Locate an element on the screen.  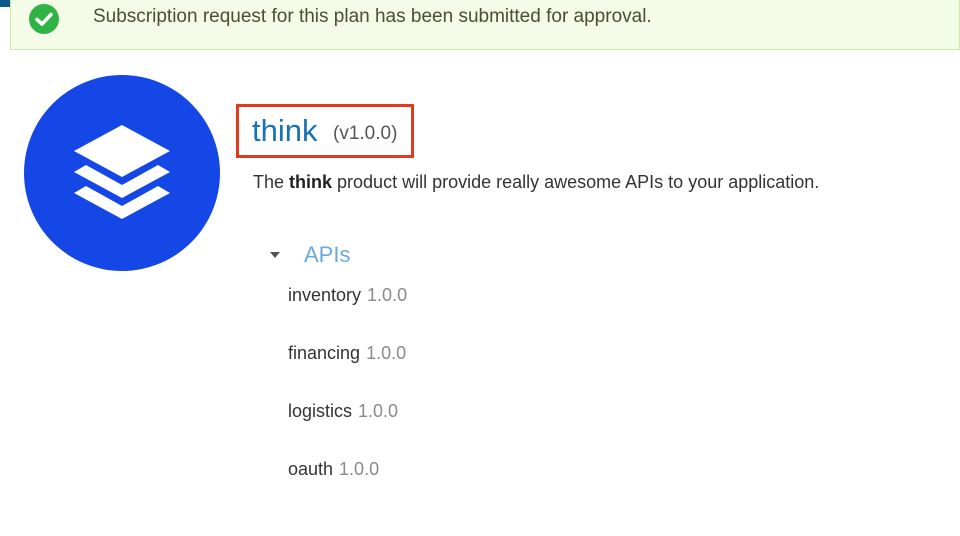
check-circle-icon is located at coordinates (44, 19).